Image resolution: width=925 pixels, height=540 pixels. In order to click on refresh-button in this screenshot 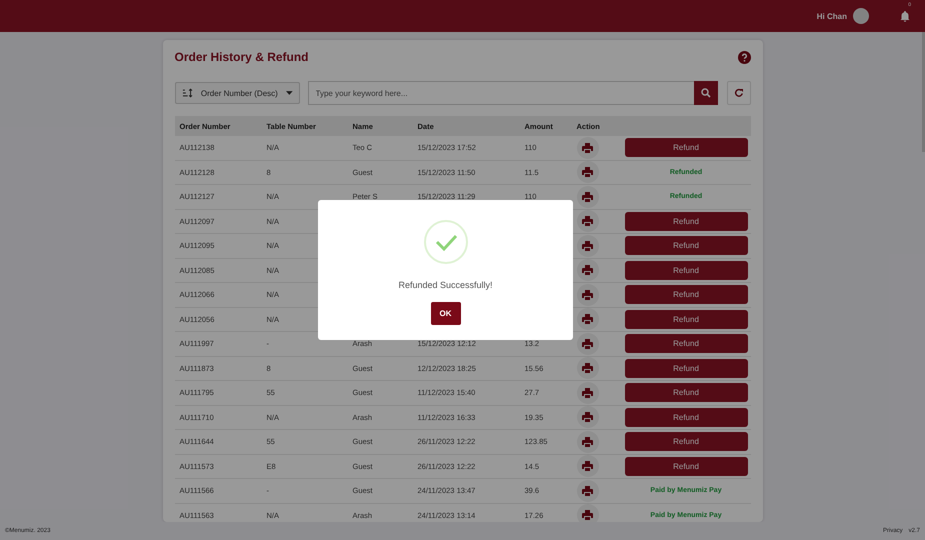, I will do `click(738, 93)`.